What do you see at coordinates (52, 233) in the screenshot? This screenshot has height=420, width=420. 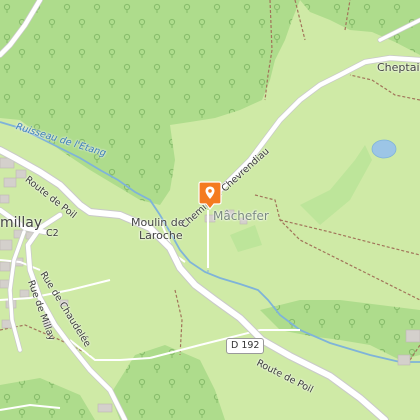 I see `road-label-c2: C2` at bounding box center [52, 233].